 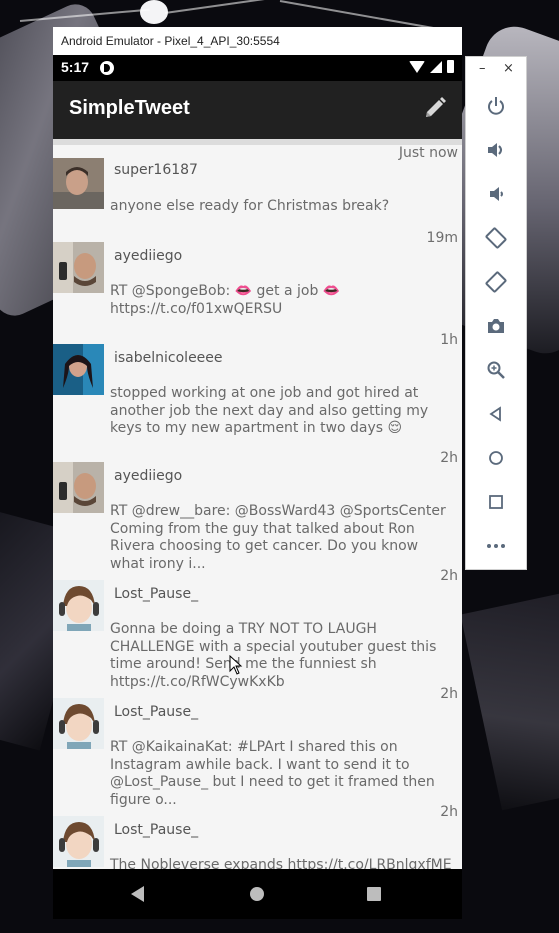 I want to click on status-bar: 5:17, so click(x=257, y=68).